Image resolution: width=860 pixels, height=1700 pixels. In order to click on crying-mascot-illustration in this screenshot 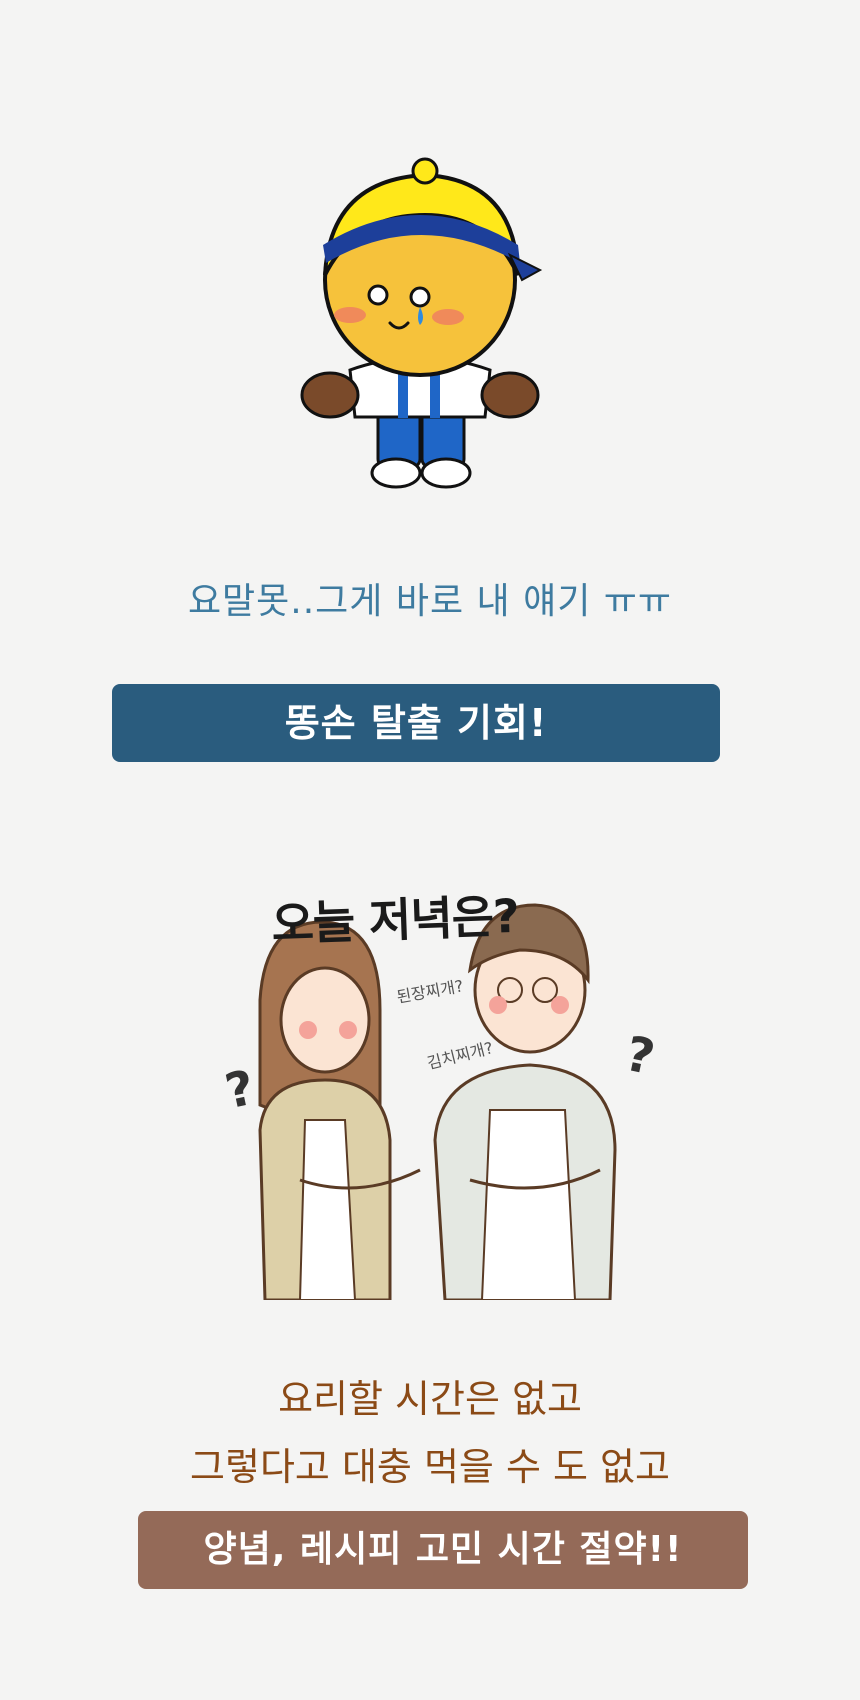, I will do `click(421, 323)`.